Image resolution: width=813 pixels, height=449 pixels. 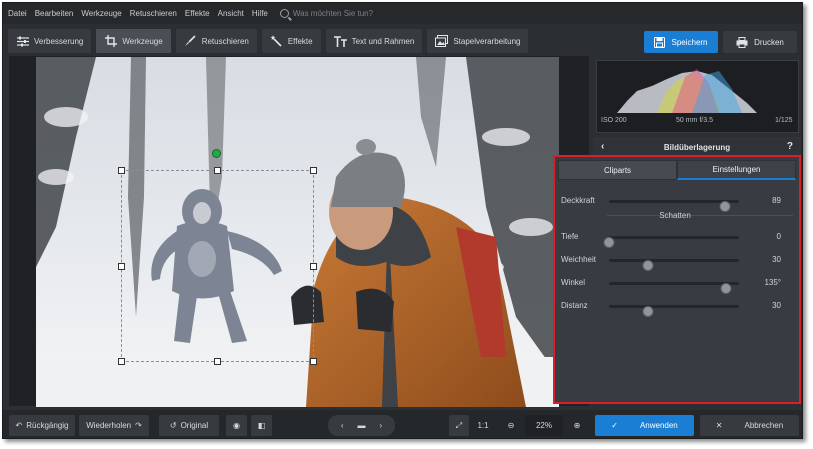 What do you see at coordinates (736, 170) in the screenshot?
I see `tab-einstellungen: Einstellungen` at bounding box center [736, 170].